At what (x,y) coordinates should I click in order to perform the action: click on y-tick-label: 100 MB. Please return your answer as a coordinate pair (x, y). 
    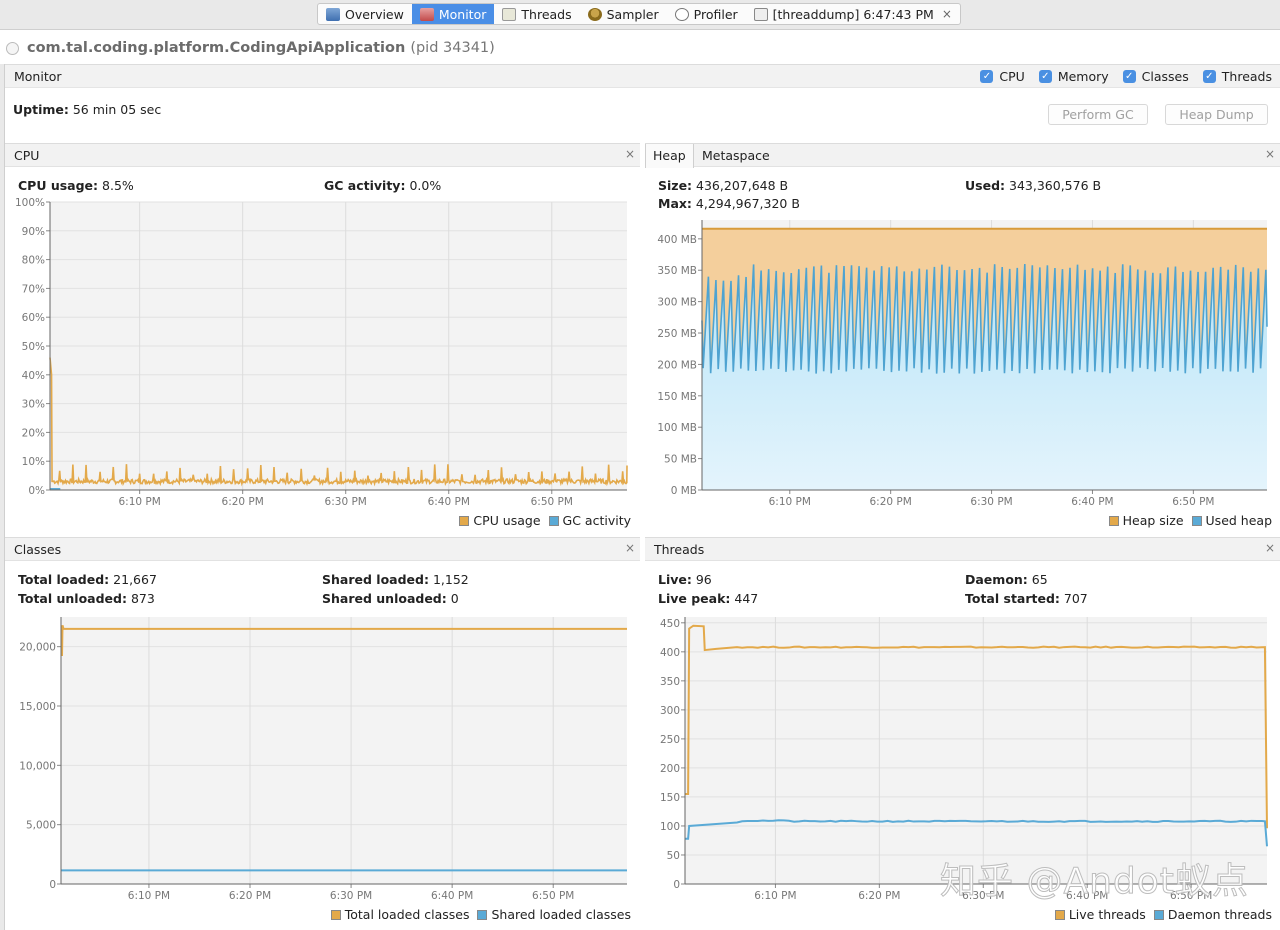
    Looking at the image, I should click on (677, 428).